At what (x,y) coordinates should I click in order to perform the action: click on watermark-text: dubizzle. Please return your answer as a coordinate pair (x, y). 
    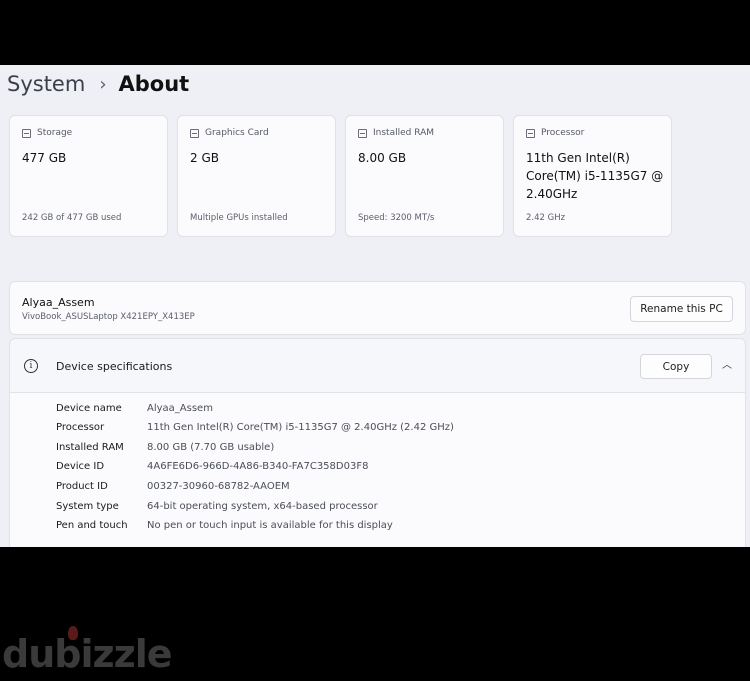
    Looking at the image, I should click on (87, 654).